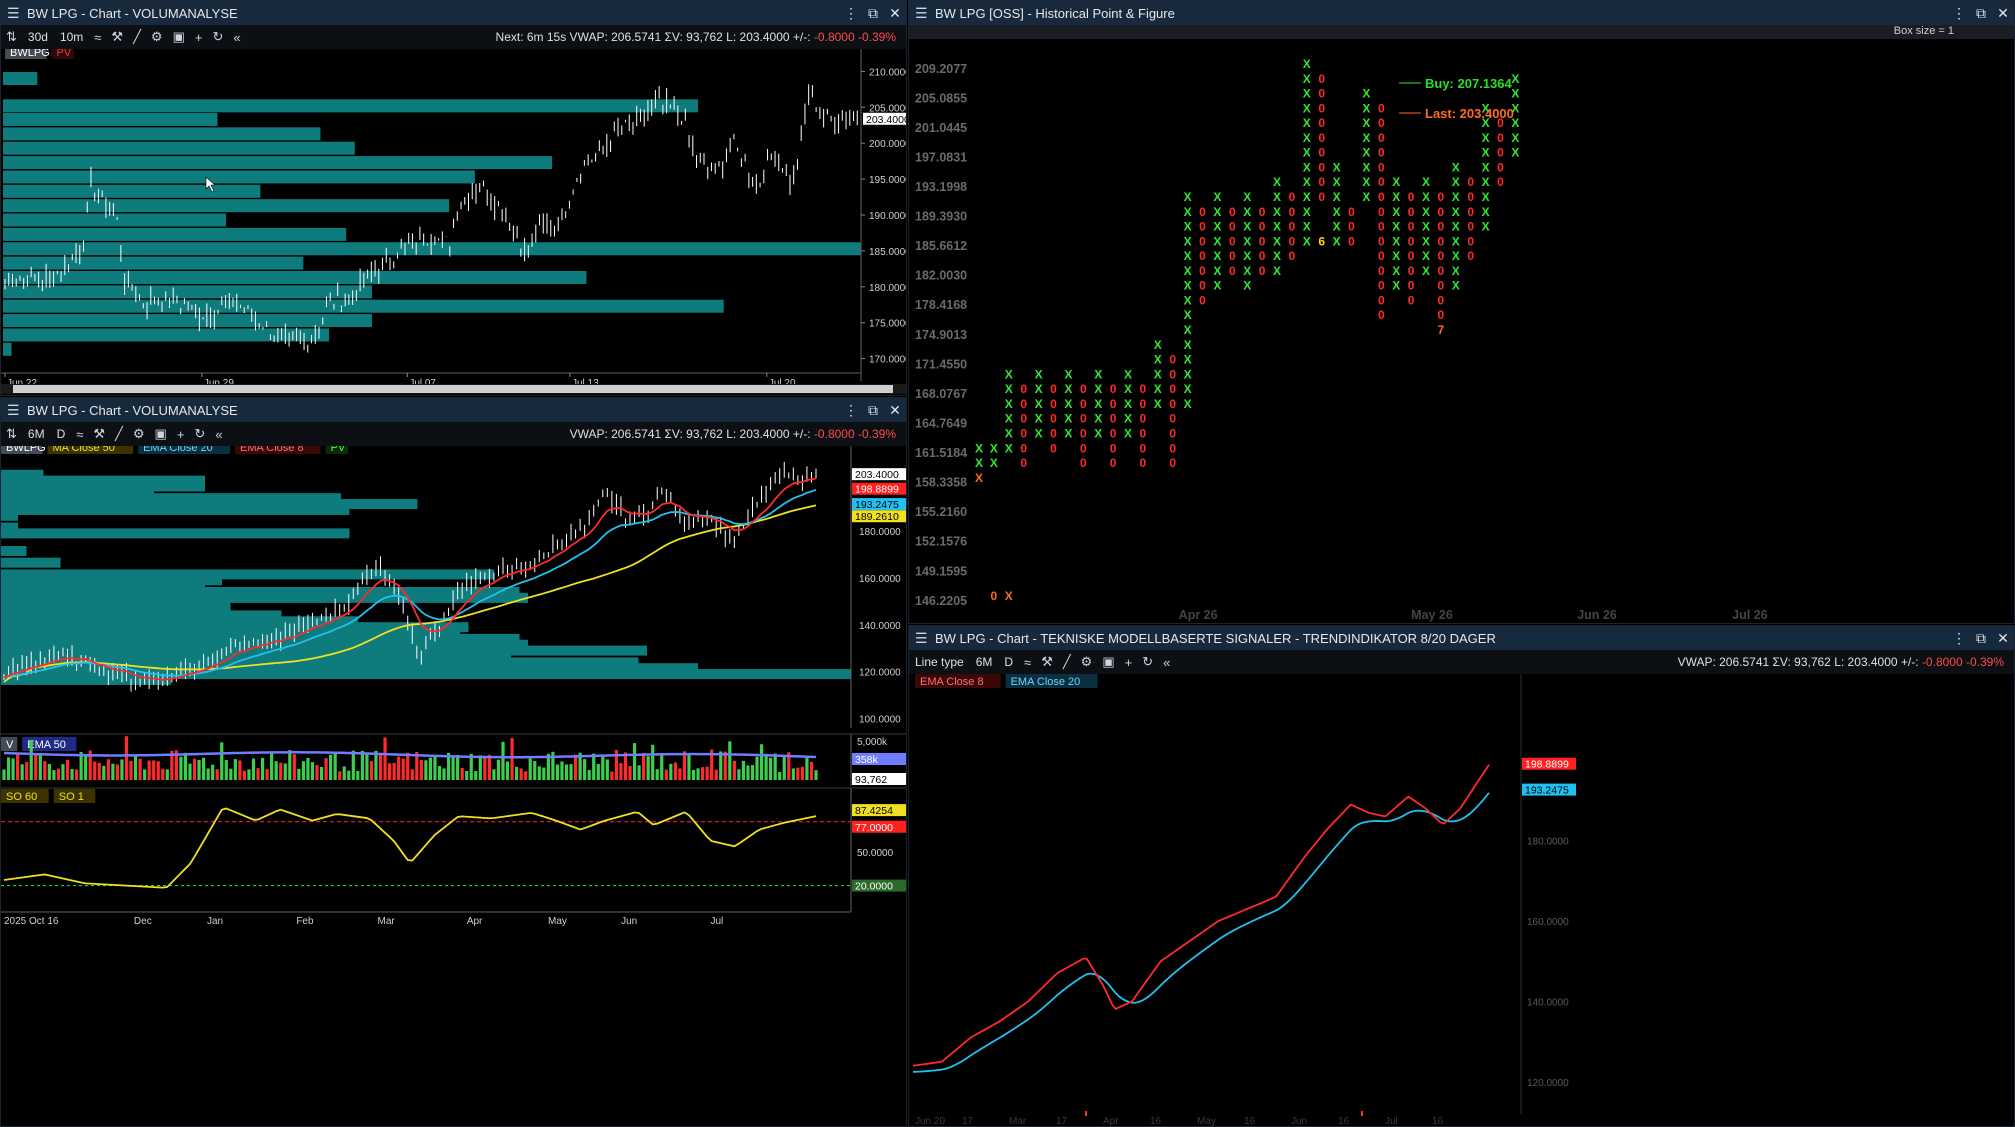 This screenshot has height=1127, width=2015. I want to click on price-tag: 93,762, so click(871, 780).